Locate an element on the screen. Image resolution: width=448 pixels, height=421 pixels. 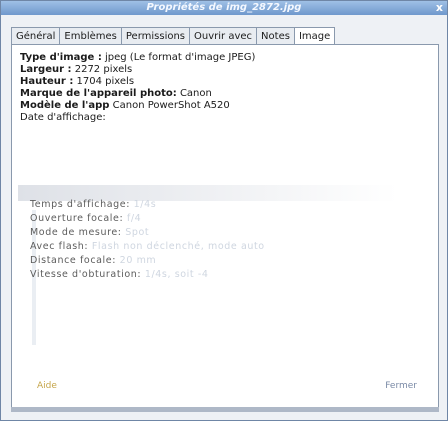
close-button: Fermer is located at coordinates (401, 386).